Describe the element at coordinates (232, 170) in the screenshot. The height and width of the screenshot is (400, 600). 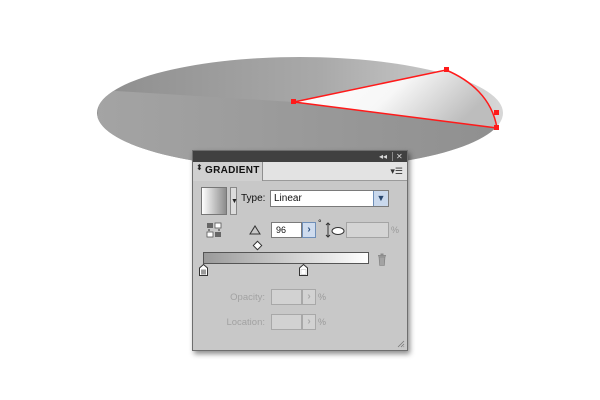
I see `panel-title: GRADIENT` at that location.